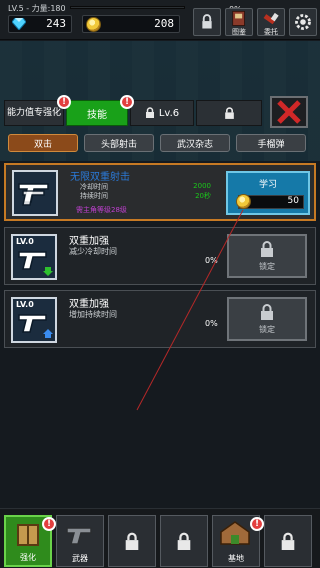 This screenshot has height=568, width=320. Describe the element at coordinates (93, 251) in the screenshot. I see `skill-desc: 减少冷却时间` at that location.